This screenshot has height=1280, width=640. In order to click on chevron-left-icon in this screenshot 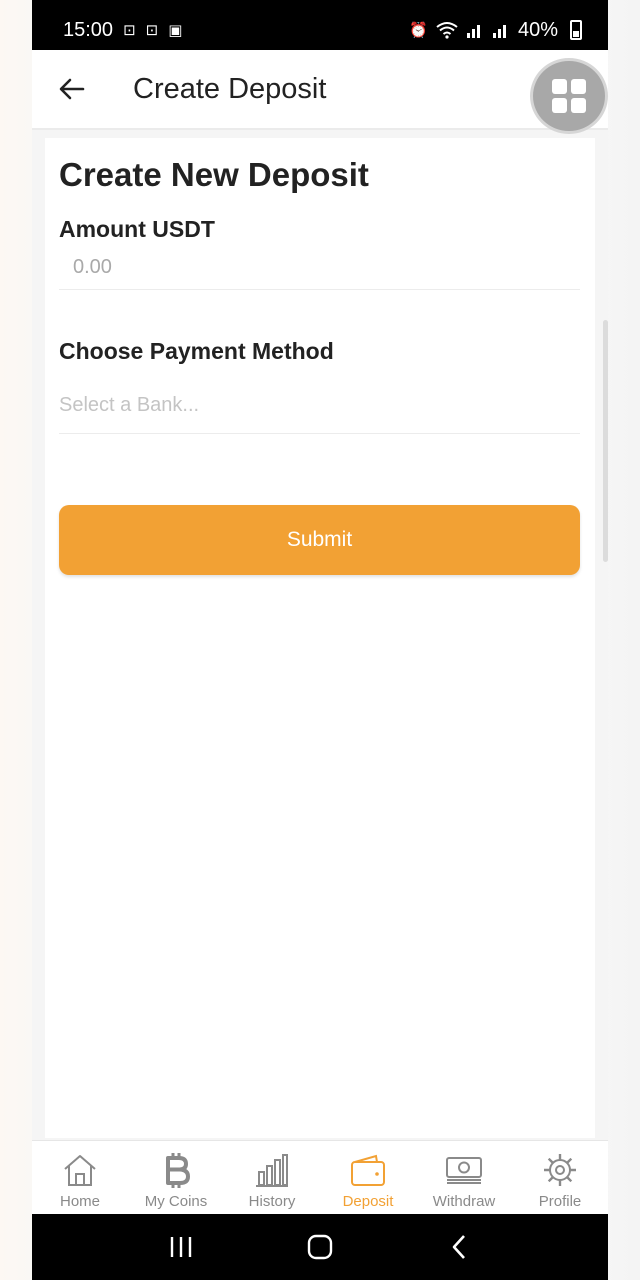, I will do `click(458, 1247)`.